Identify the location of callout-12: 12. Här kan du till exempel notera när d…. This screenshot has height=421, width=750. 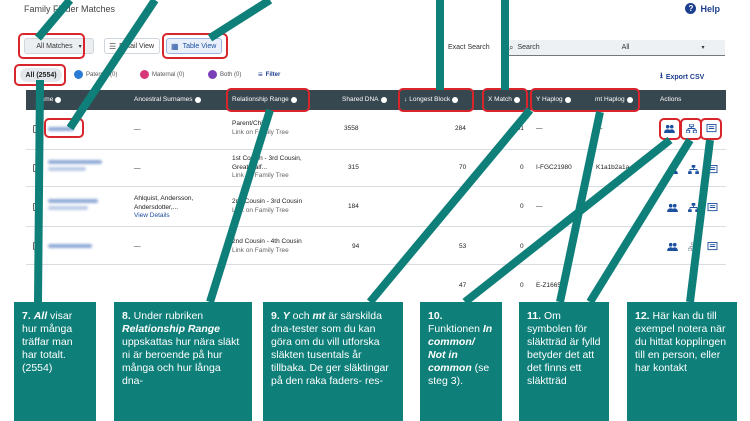
(682, 361).